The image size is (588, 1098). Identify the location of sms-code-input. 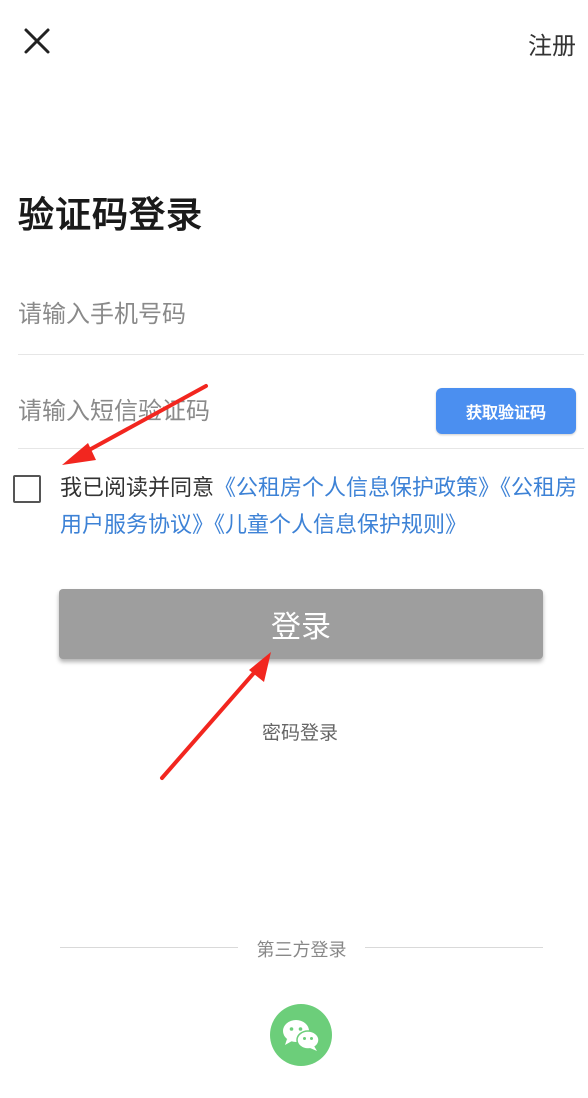
(208, 411).